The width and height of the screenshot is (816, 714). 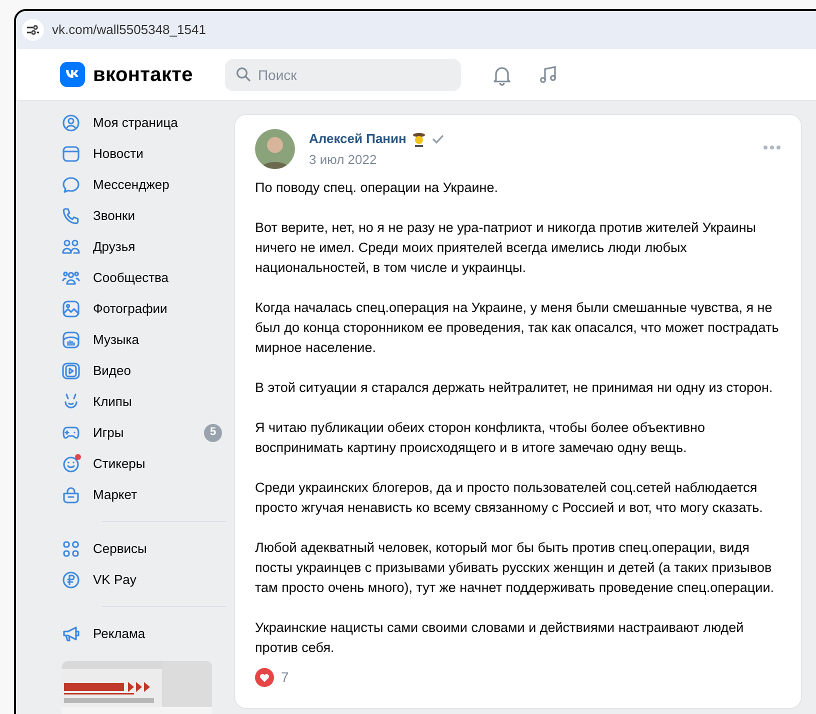 What do you see at coordinates (515, 568) in the screenshot?
I see `post-paragraph: Любой адекватный человек, который мог бы быть против спец.операции, видя посты украинцев с призывами убивать русских женщин и детей (а таких призывов там просто очень много), тут же начнет поддерживать проведение спец.операции.` at bounding box center [515, 568].